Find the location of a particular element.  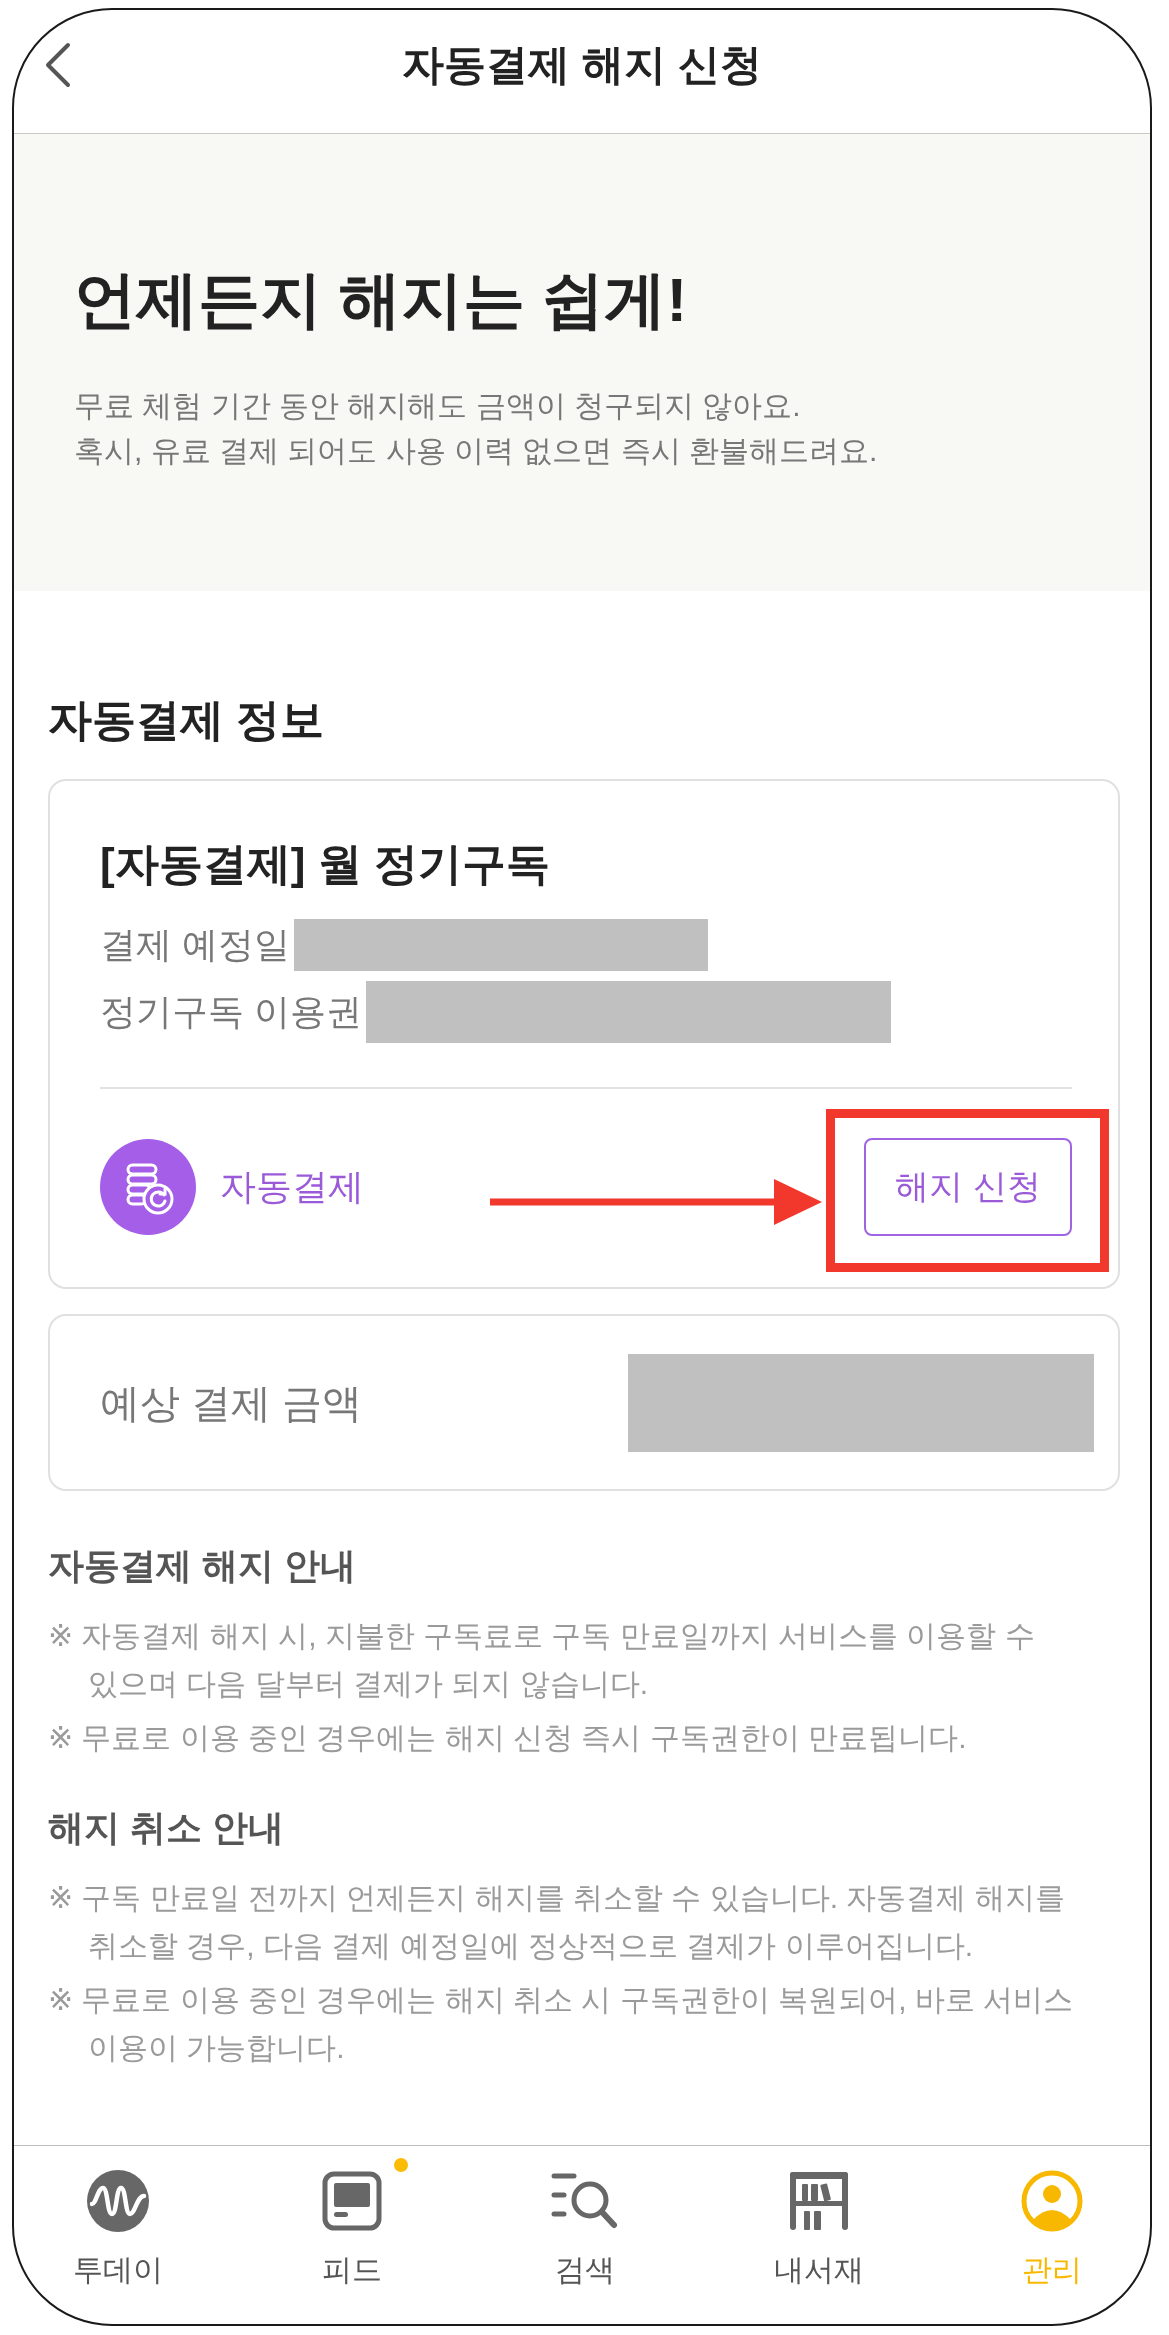

cancel-request-button: 해지 신청 is located at coordinates (968, 1187).